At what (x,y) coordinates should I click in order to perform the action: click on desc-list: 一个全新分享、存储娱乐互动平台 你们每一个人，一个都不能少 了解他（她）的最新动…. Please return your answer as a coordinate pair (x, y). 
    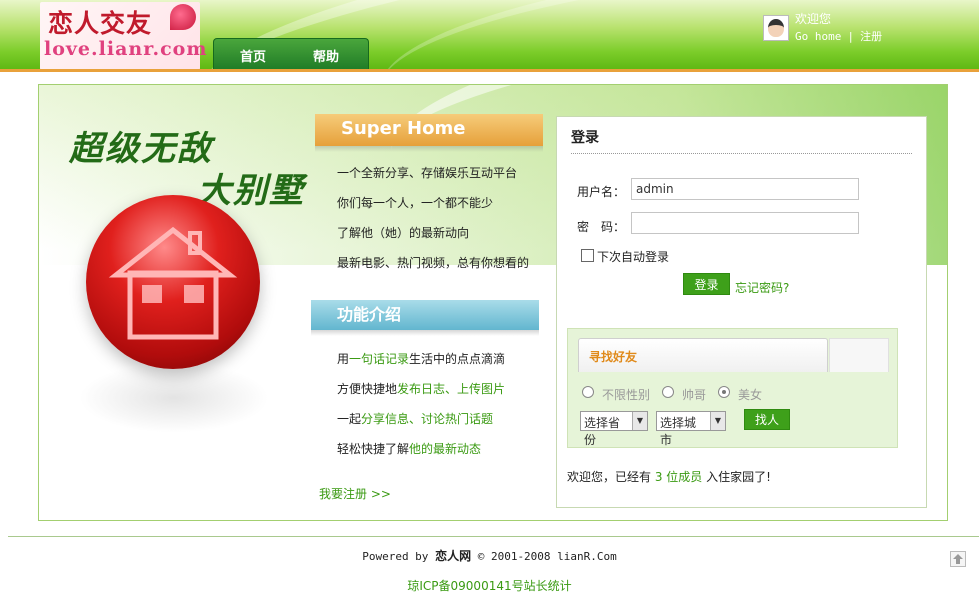
    Looking at the image, I should click on (433, 225).